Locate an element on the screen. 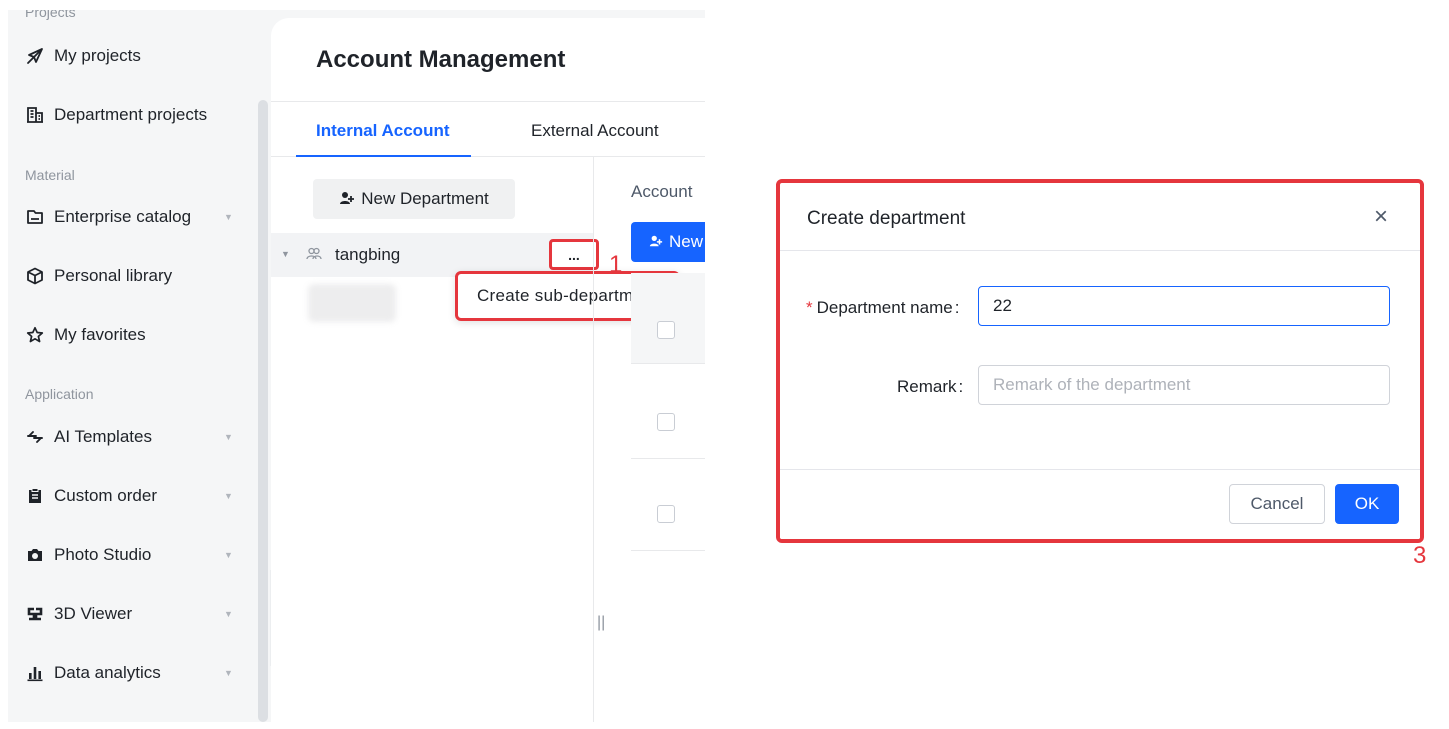 This screenshot has height=729, width=1449. 3d-icon is located at coordinates (35, 614).